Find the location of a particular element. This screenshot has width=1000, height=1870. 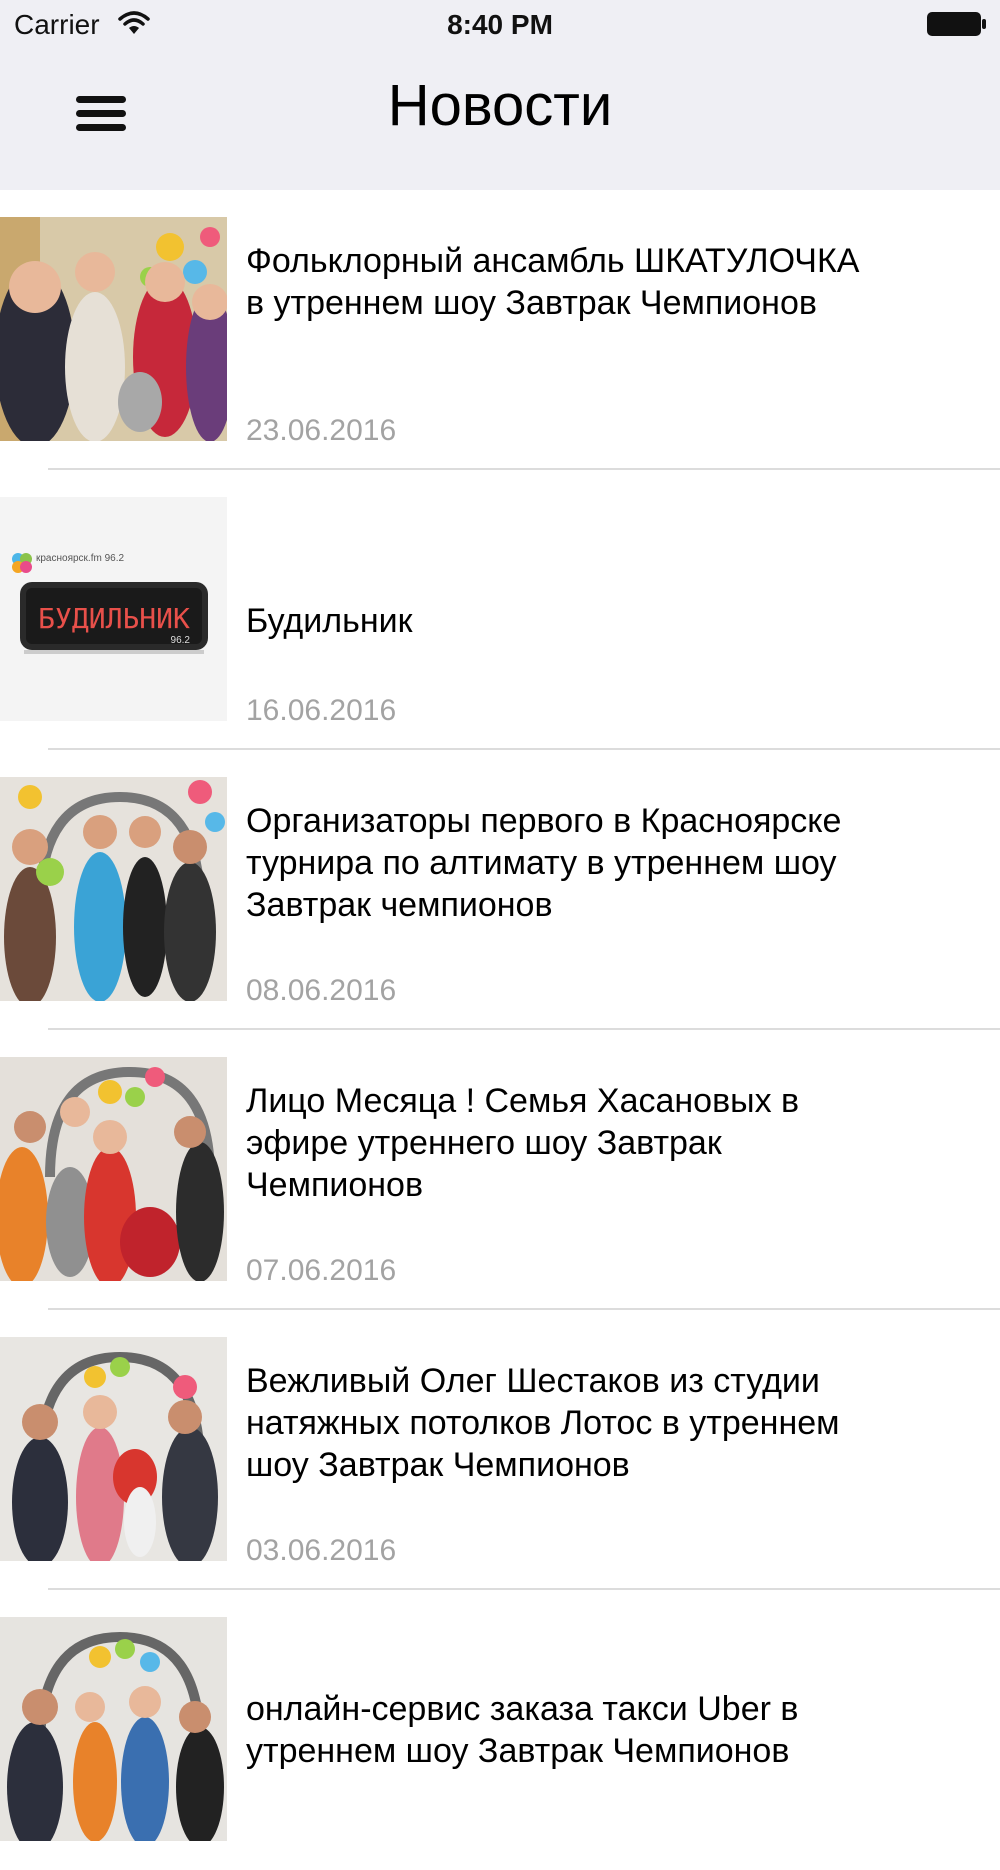

news-title: Будильник is located at coordinates (329, 621).